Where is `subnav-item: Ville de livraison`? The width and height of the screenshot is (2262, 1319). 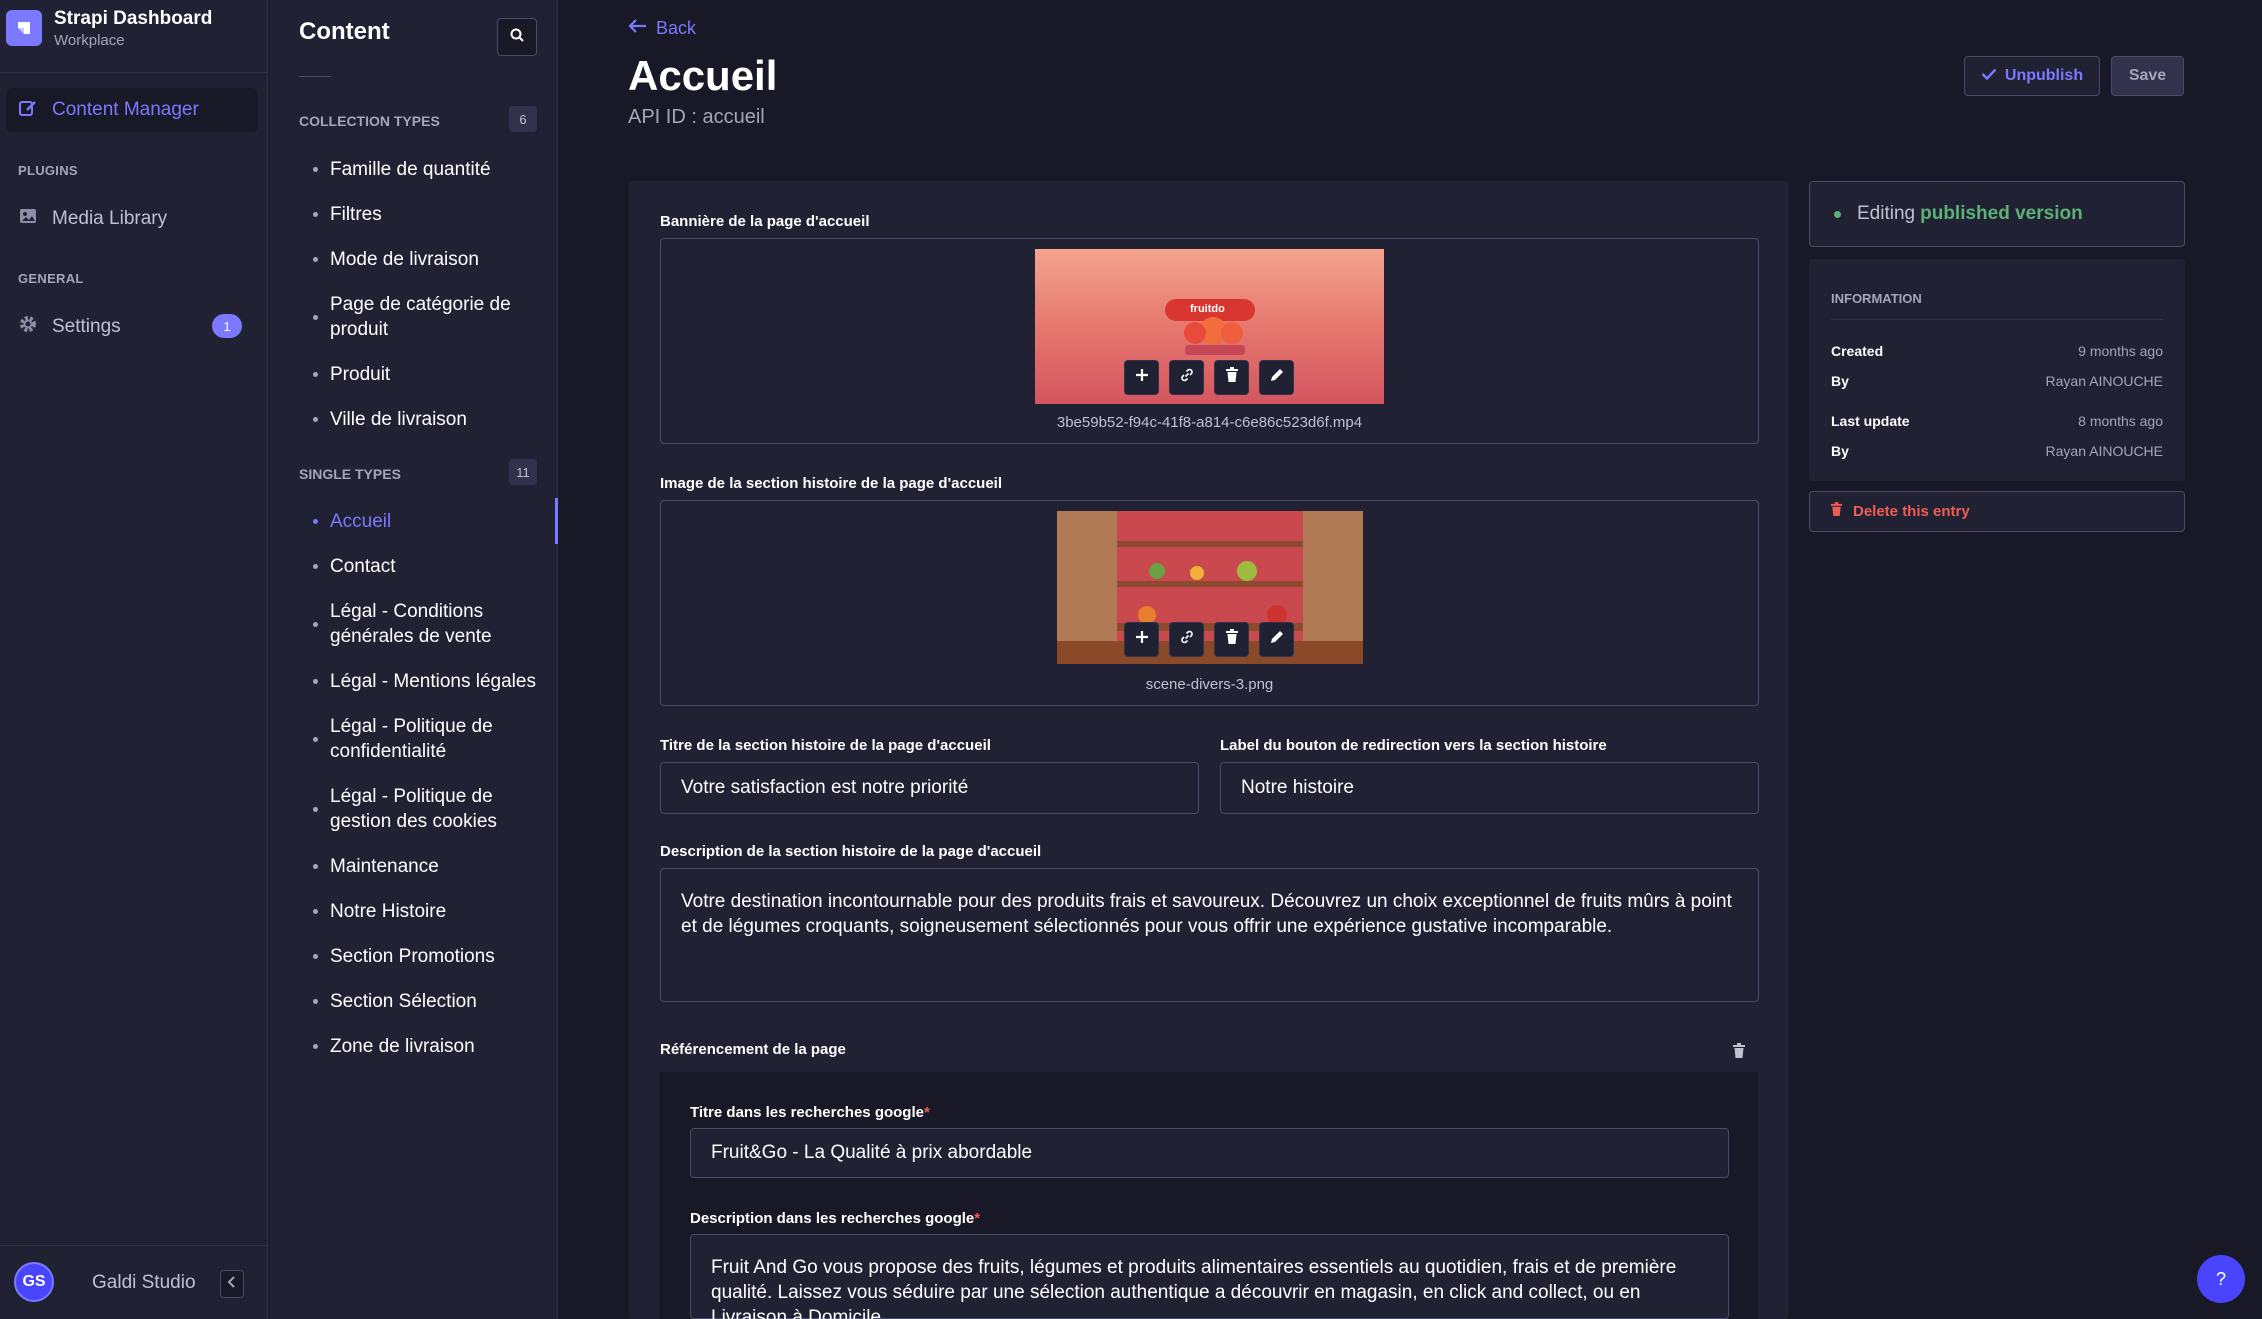 subnav-item: Ville de livraison is located at coordinates (433, 419).